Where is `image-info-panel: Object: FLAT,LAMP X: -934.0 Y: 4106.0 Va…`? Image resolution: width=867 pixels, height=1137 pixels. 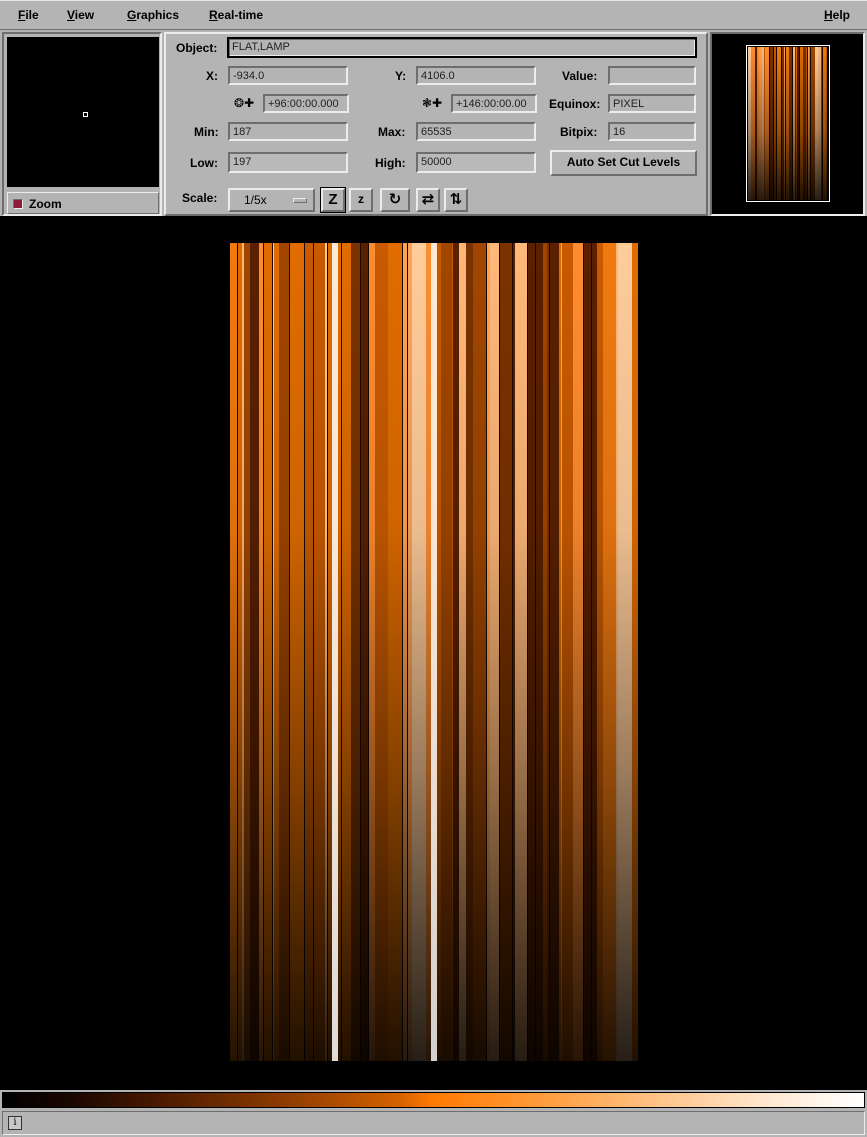
image-info-panel: Object: FLAT,LAMP X: -934.0 Y: 4106.0 Va… is located at coordinates (436, 124).